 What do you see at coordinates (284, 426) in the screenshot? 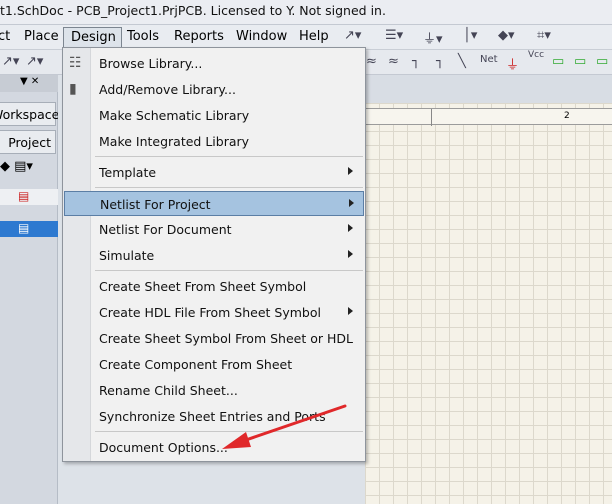
I see `annotation-arrow` at bounding box center [284, 426].